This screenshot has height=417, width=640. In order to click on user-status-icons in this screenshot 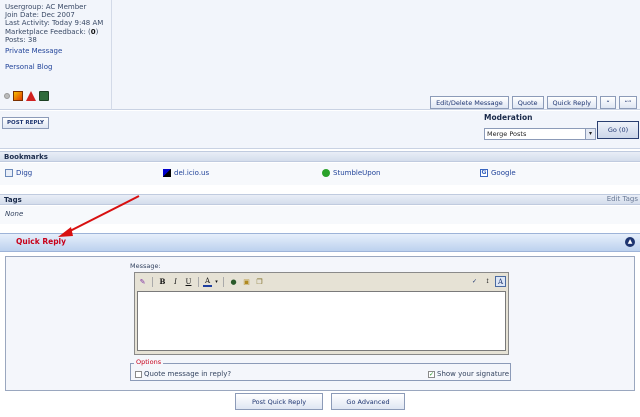, I will do `click(26, 96)`.